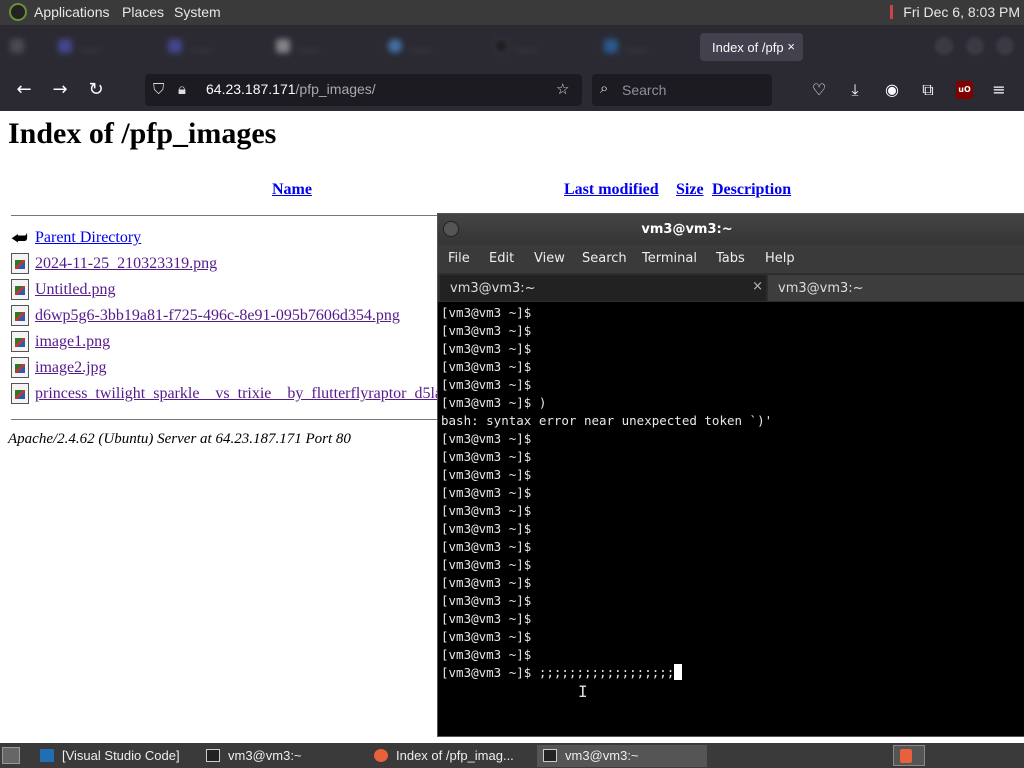 Image resolution: width=1024 pixels, height=768 pixels. I want to click on forward-arrow-icon: →, so click(60, 90).